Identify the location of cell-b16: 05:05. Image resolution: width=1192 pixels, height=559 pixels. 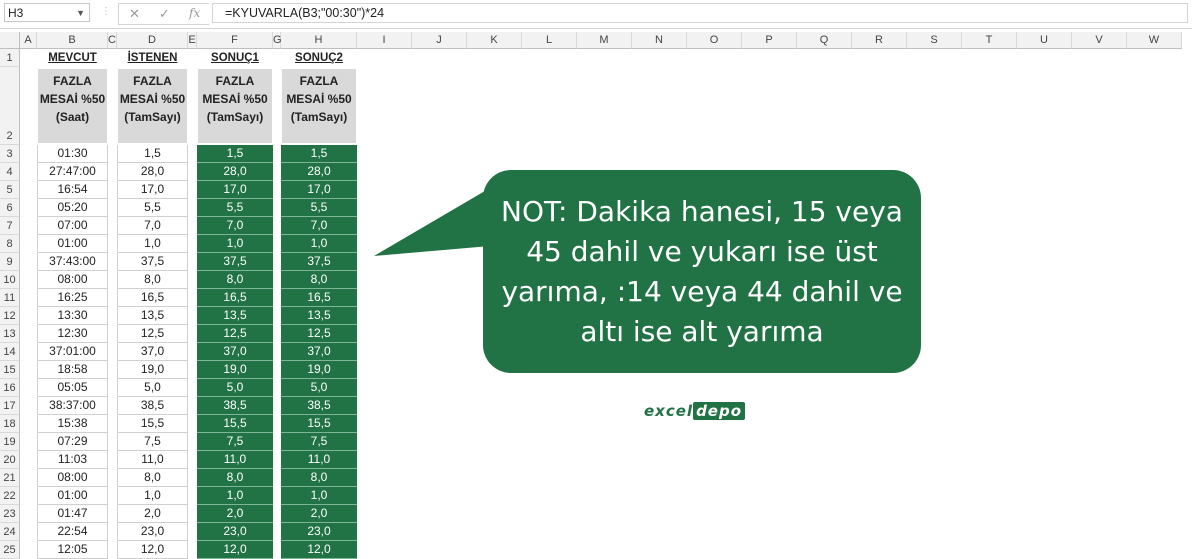
(72, 388).